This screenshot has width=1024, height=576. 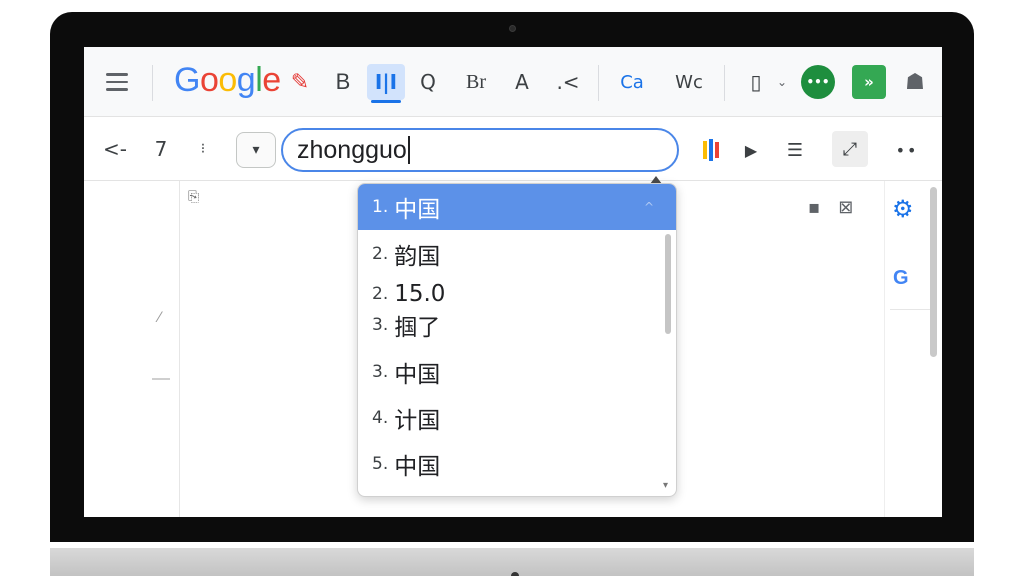 I want to click on document-icon: ⎘, so click(x=194, y=197).